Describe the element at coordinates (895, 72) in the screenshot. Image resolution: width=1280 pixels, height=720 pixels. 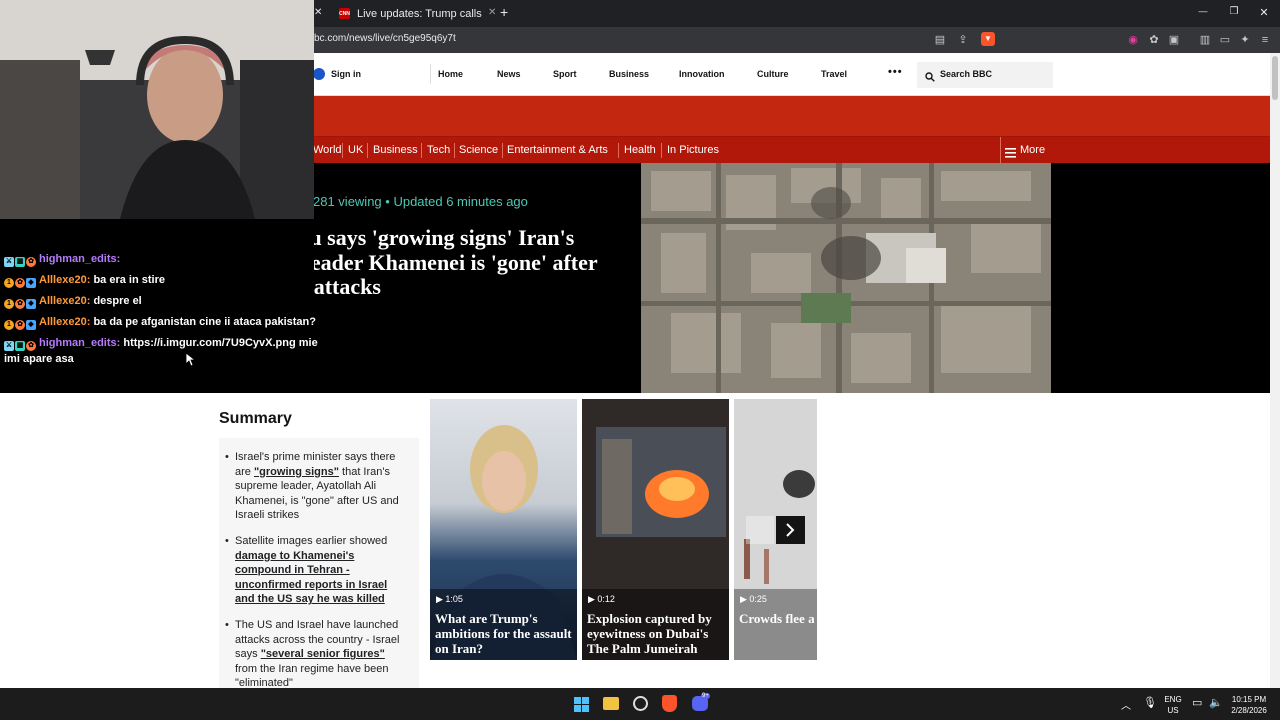
I see `more-menu-icon: •••` at that location.